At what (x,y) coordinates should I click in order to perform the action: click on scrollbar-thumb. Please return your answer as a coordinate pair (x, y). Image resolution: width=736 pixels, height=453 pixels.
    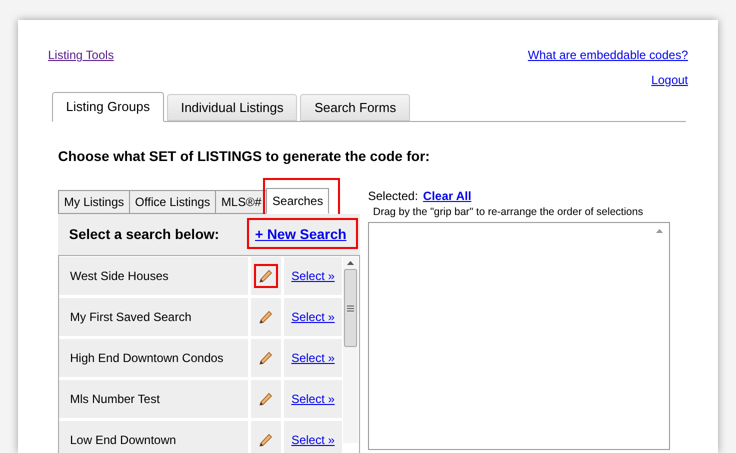
    Looking at the image, I should click on (350, 308).